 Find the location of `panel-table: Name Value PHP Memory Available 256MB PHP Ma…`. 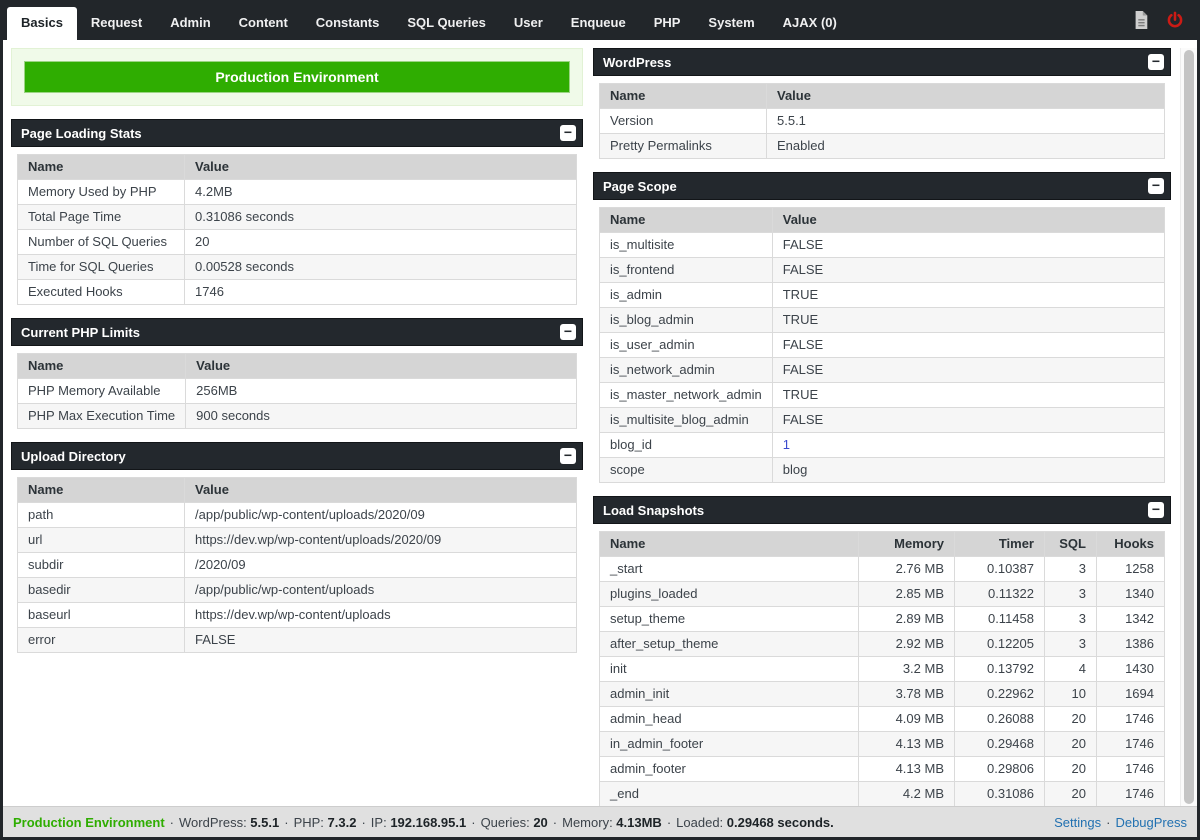

panel-table: Name Value PHP Memory Available 256MB PHP Ma… is located at coordinates (296, 391).